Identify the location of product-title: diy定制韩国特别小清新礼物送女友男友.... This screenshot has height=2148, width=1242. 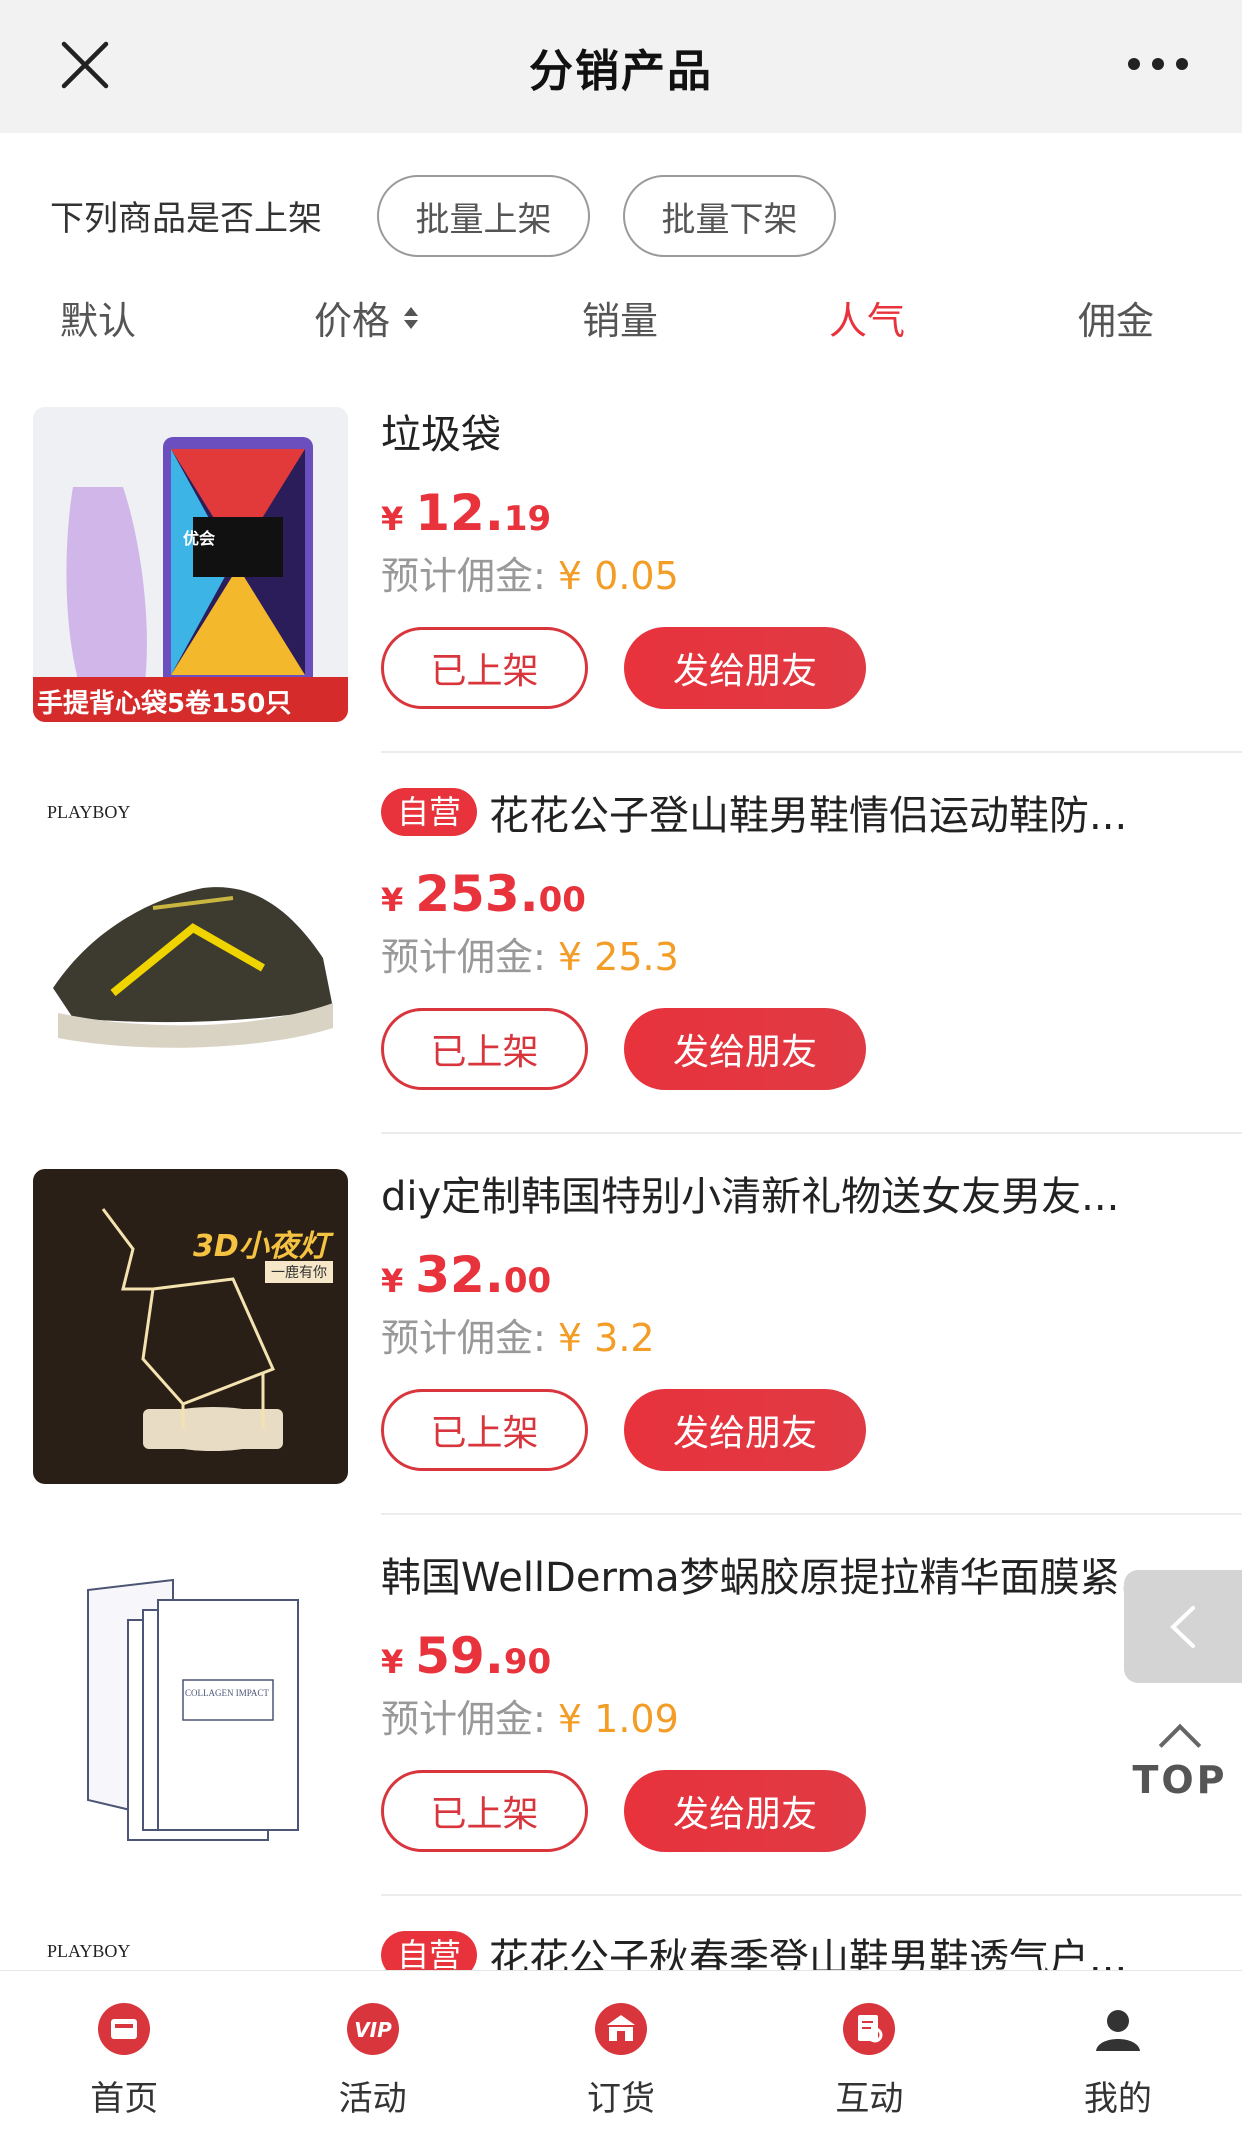
(791, 1197).